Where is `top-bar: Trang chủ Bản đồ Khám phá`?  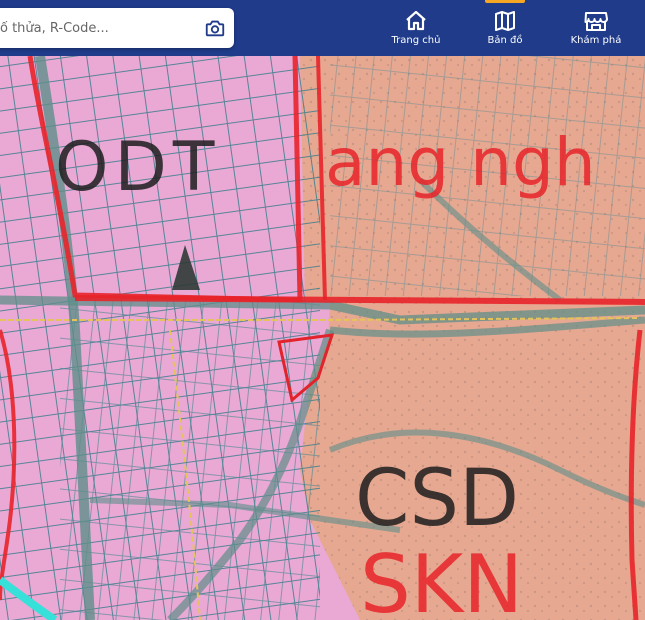
top-bar: Trang chủ Bản đồ Khám phá is located at coordinates (322, 28).